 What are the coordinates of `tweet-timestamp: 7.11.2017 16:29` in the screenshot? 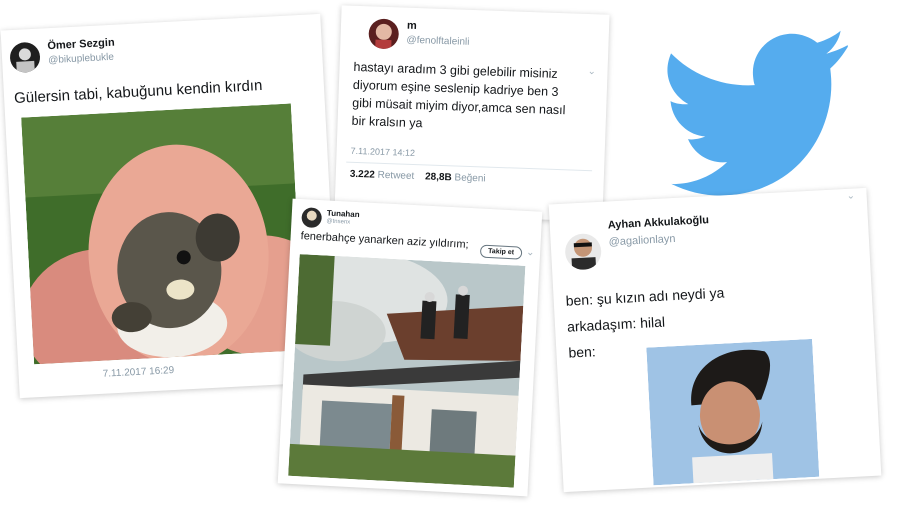 It's located at (138, 372).